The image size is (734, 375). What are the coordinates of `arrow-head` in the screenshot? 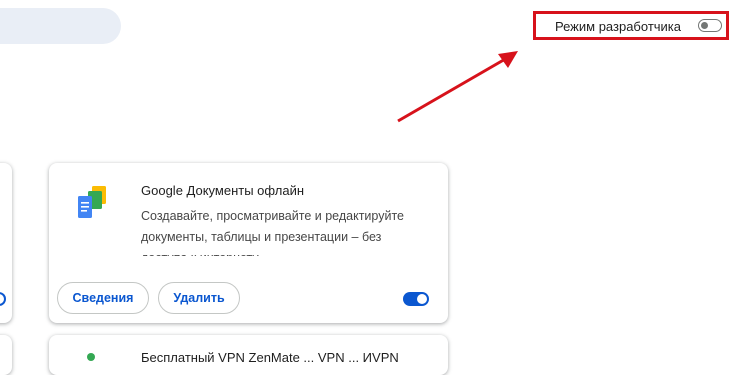 It's located at (508, 59).